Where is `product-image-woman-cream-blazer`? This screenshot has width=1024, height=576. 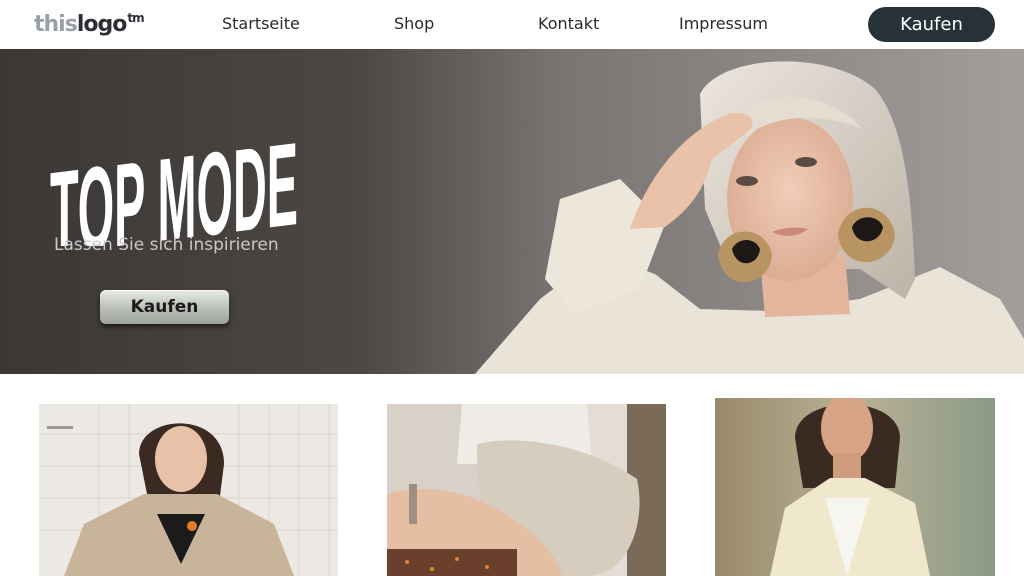 product-image-woman-cream-blazer is located at coordinates (855, 487).